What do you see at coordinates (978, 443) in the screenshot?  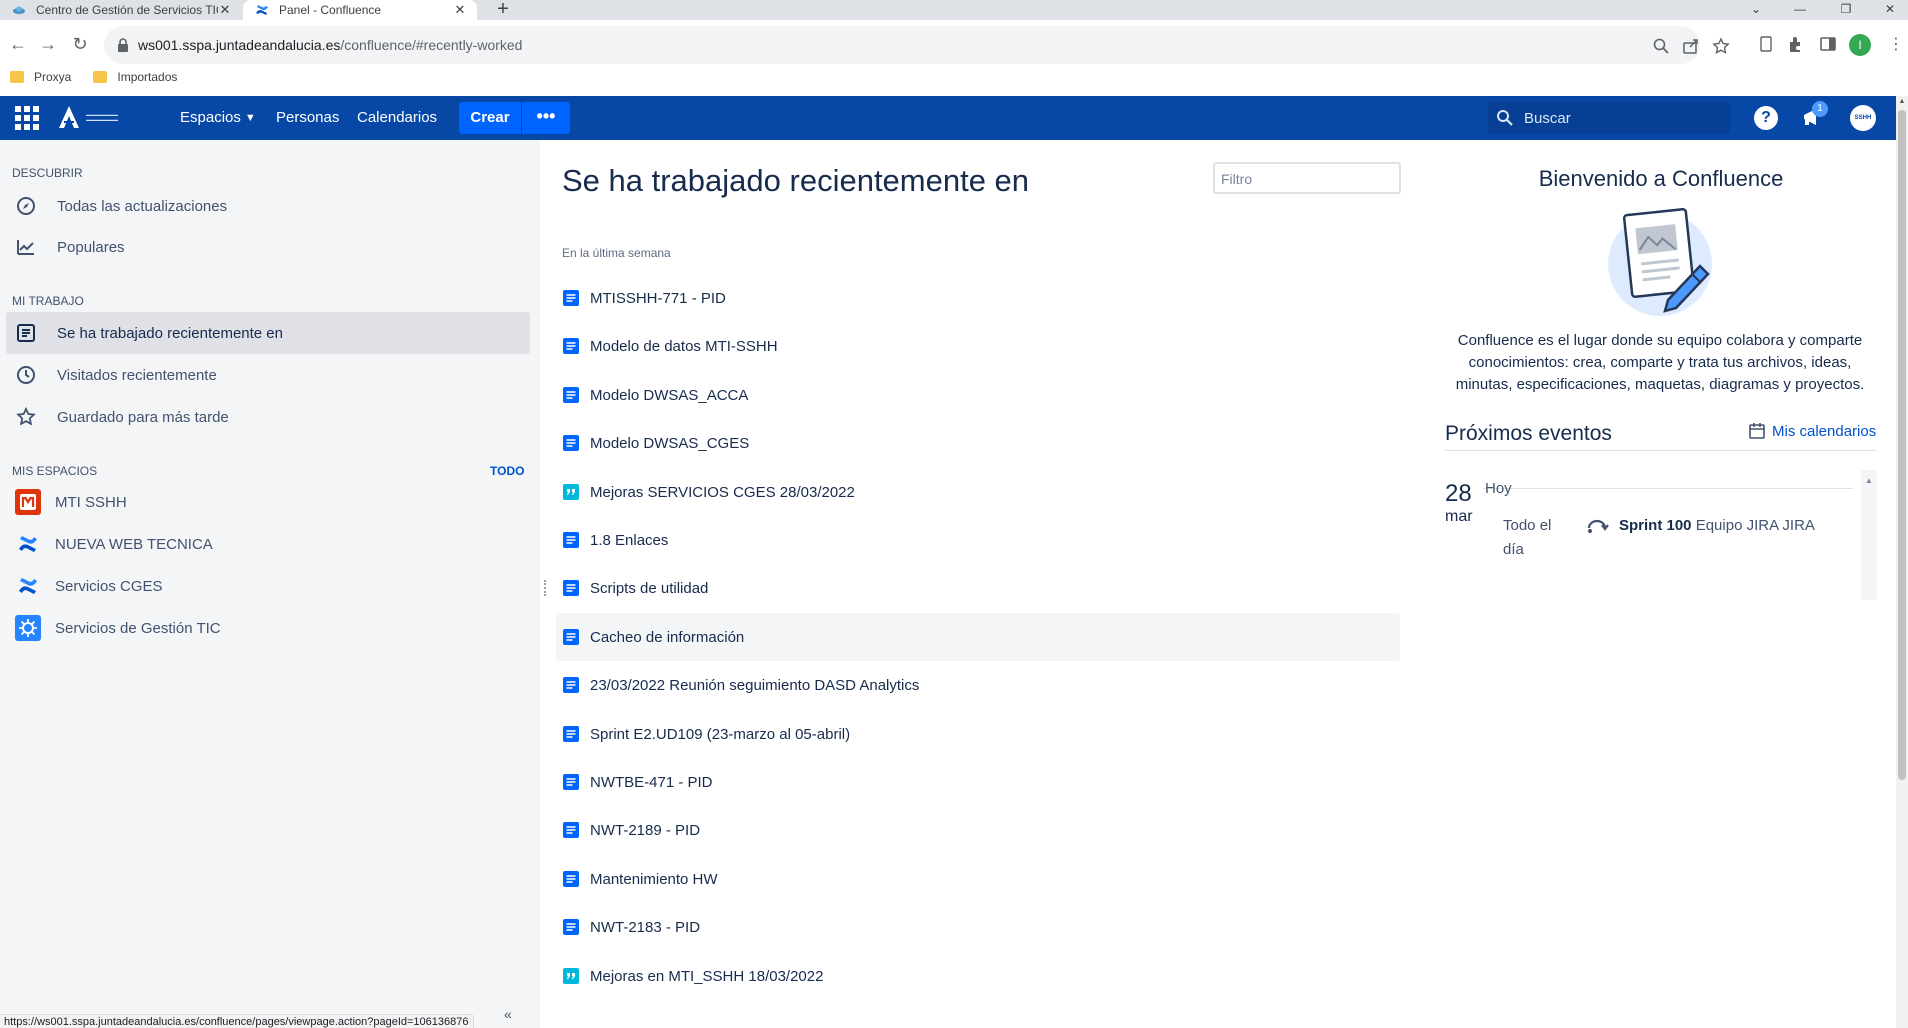 I see `recent-item: Modelo DWSAS_CGES` at bounding box center [978, 443].